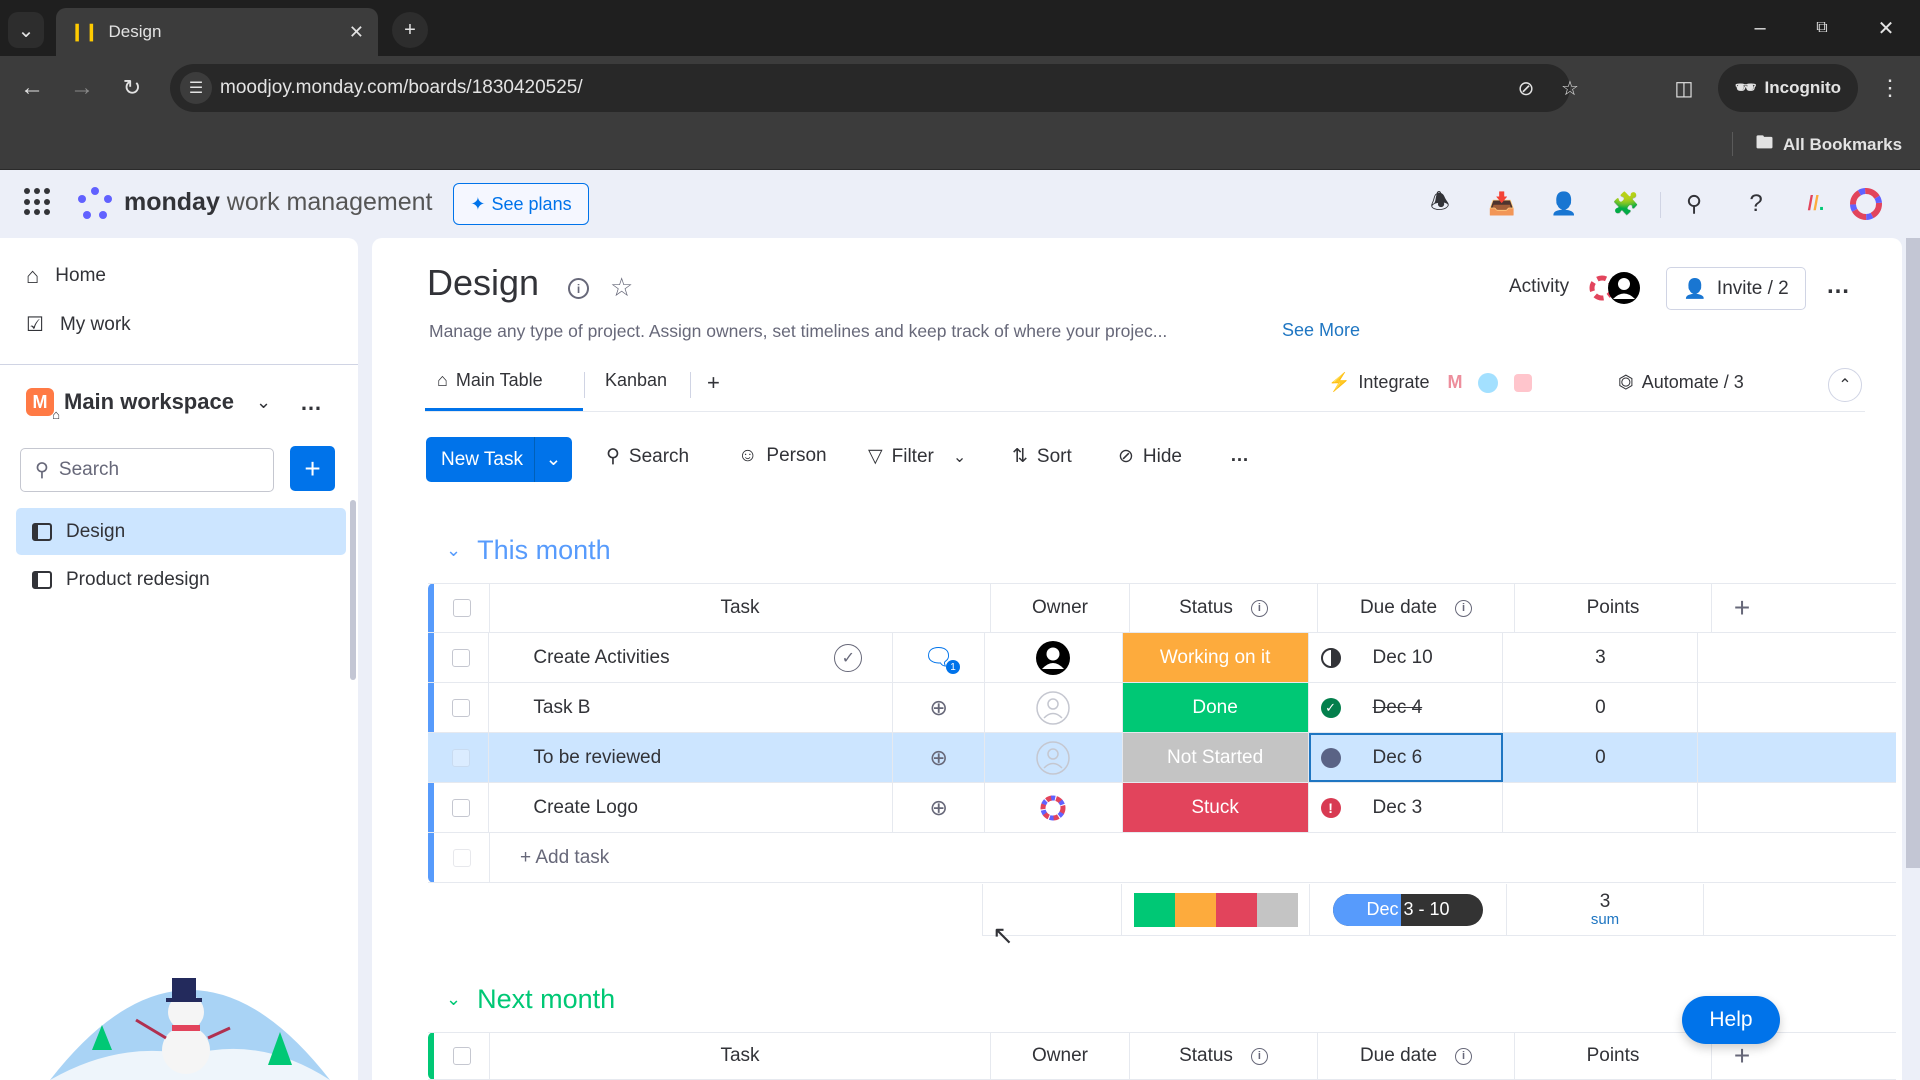 This screenshot has height=1080, width=1920. Describe the element at coordinates (278, 202) in the screenshot. I see `brand-name: monday work management` at that location.